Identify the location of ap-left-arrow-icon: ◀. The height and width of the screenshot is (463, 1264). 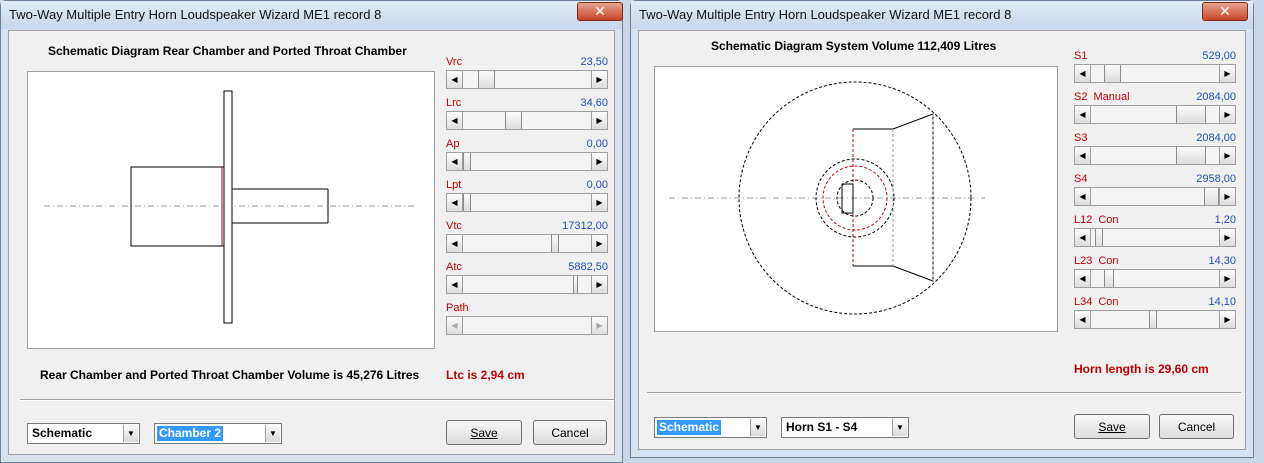
(455, 161).